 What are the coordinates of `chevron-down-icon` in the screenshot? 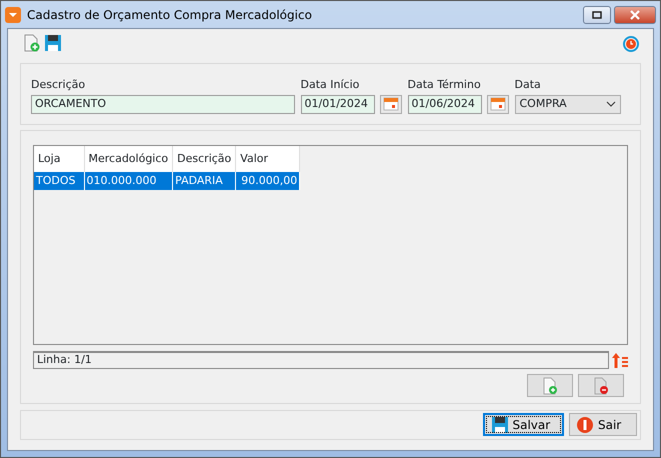 It's located at (611, 104).